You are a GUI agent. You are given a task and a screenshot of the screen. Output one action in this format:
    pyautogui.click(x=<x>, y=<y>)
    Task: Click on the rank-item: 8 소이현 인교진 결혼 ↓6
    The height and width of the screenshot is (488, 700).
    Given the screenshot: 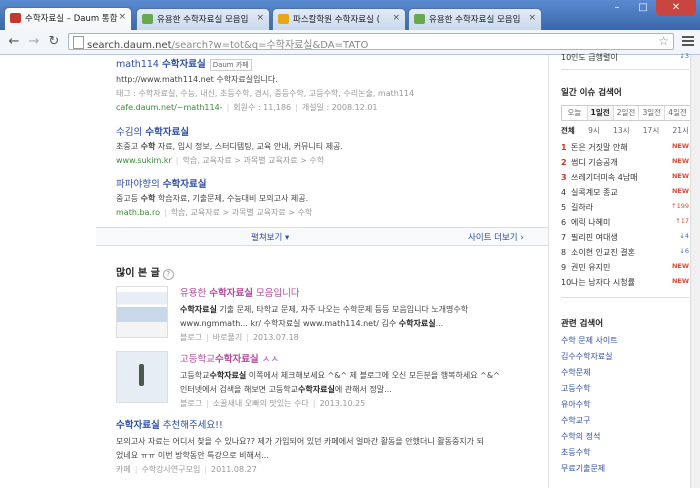 What is the action you would take?
    pyautogui.click(x=625, y=253)
    